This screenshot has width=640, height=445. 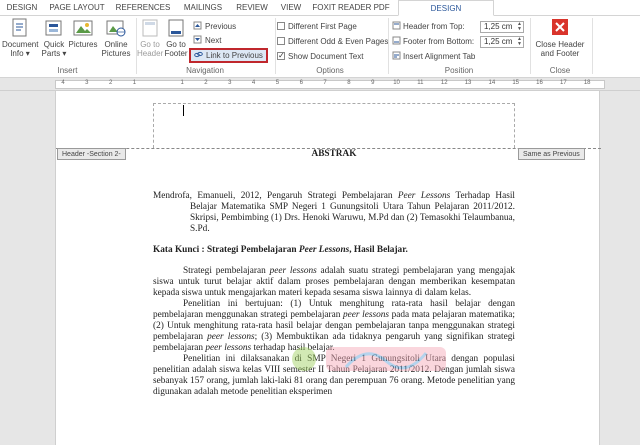 I want to click on tab-design: DESIGN, so click(x=22, y=8).